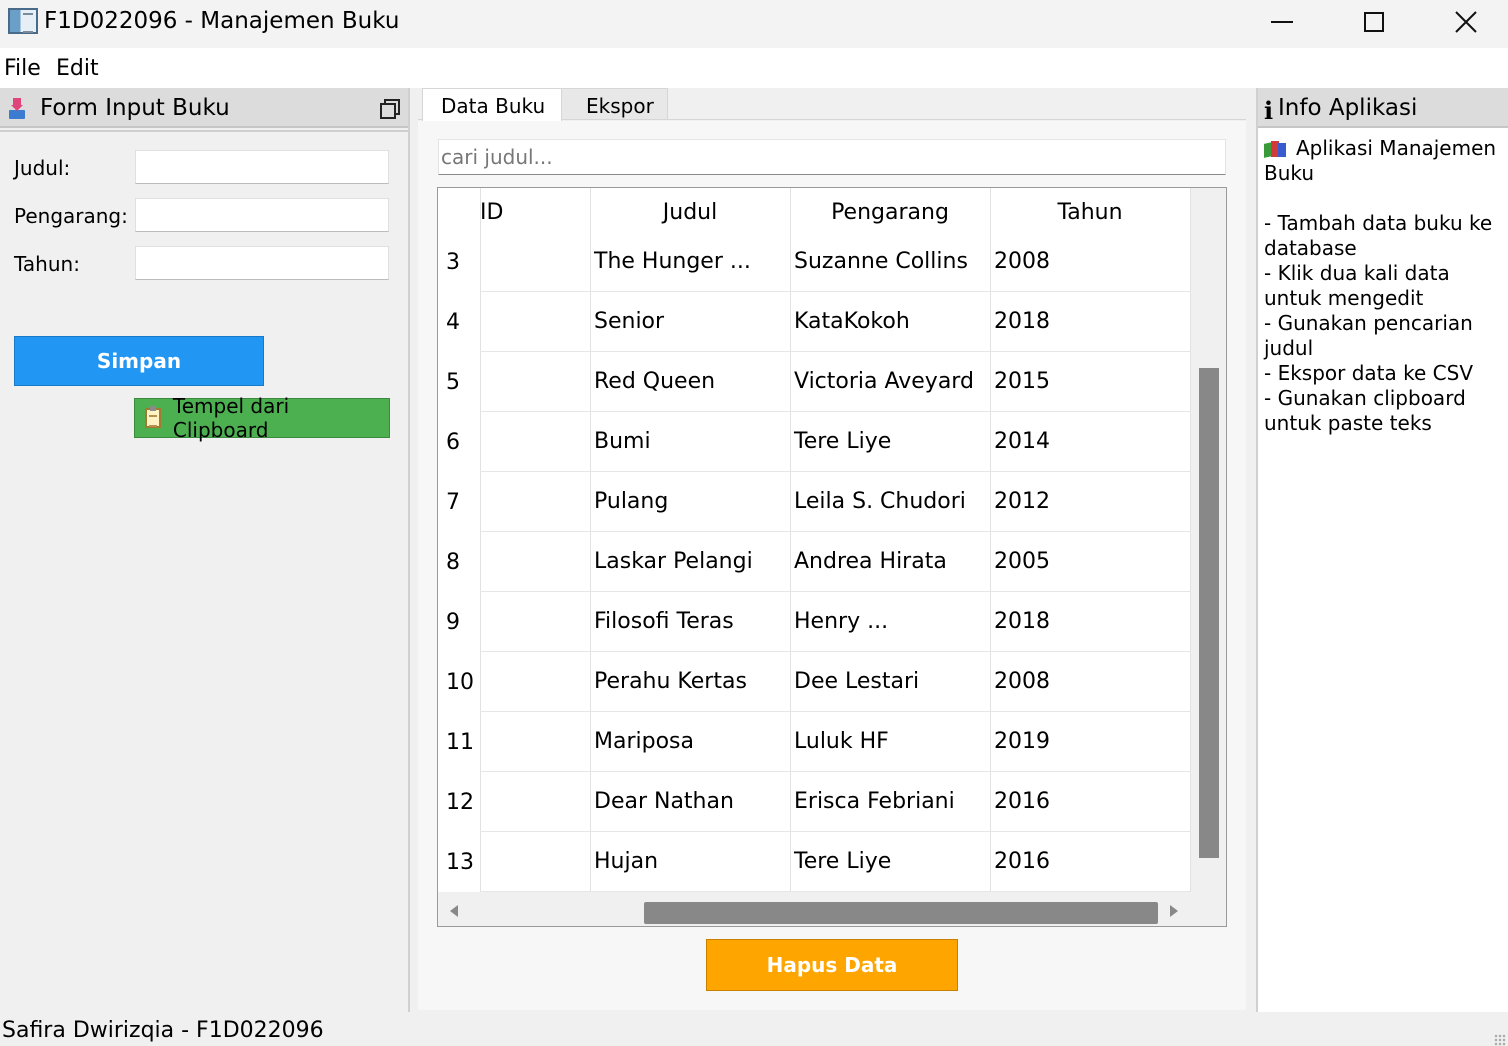  Describe the element at coordinates (262, 215) in the screenshot. I see `pengarang-input` at that location.